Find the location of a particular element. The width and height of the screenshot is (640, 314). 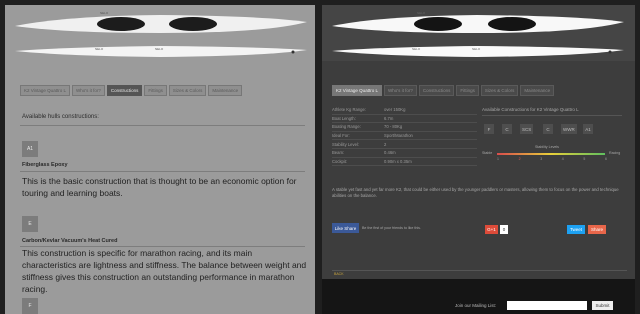

spec-row: Cockpit: 0.90m x 0.35m is located at coordinates (404, 162).